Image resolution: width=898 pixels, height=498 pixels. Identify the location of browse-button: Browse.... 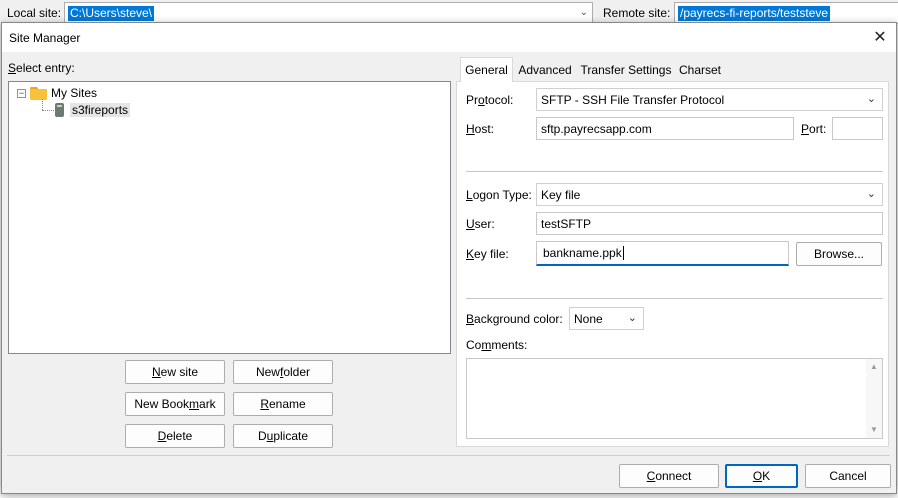
(839, 254).